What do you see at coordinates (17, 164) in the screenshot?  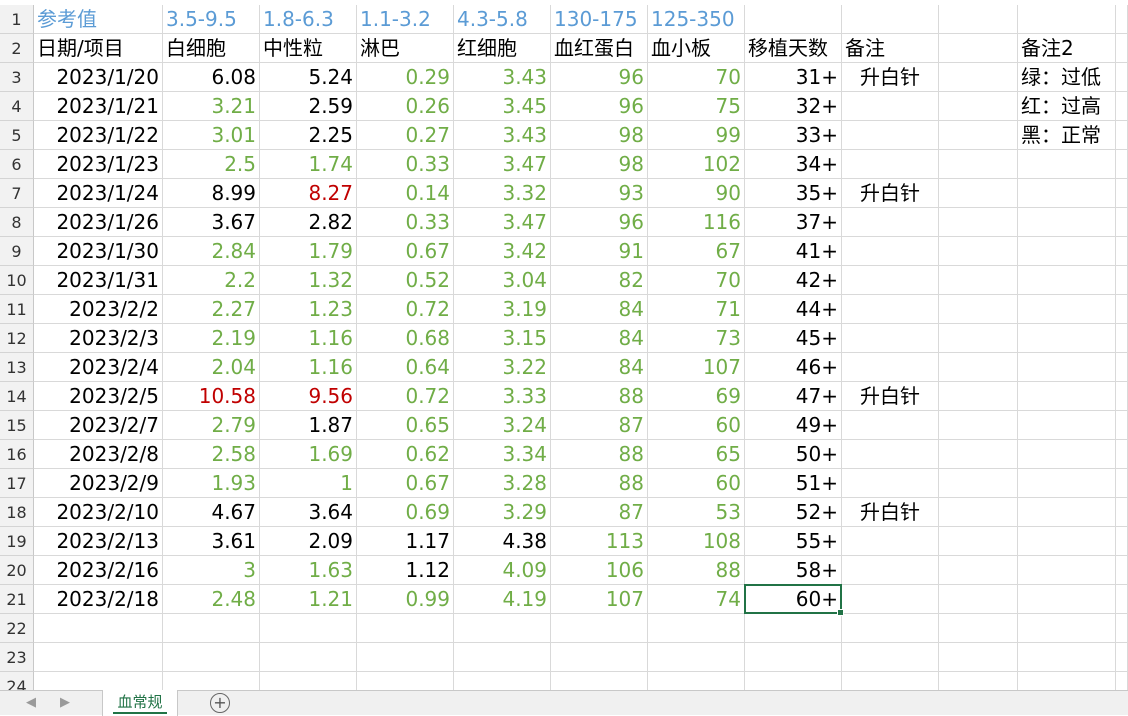 I see `row-header: 6` at bounding box center [17, 164].